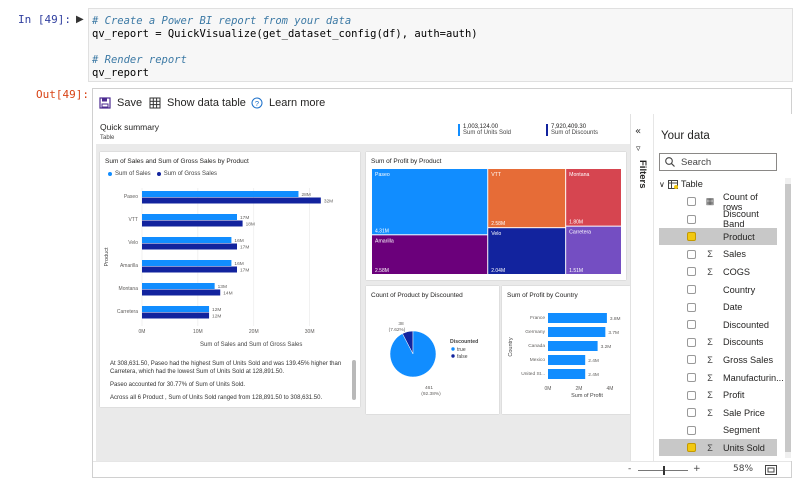 The height and width of the screenshot is (485, 800). What do you see at coordinates (158, 174) in the screenshot?
I see `legend-dot` at bounding box center [158, 174].